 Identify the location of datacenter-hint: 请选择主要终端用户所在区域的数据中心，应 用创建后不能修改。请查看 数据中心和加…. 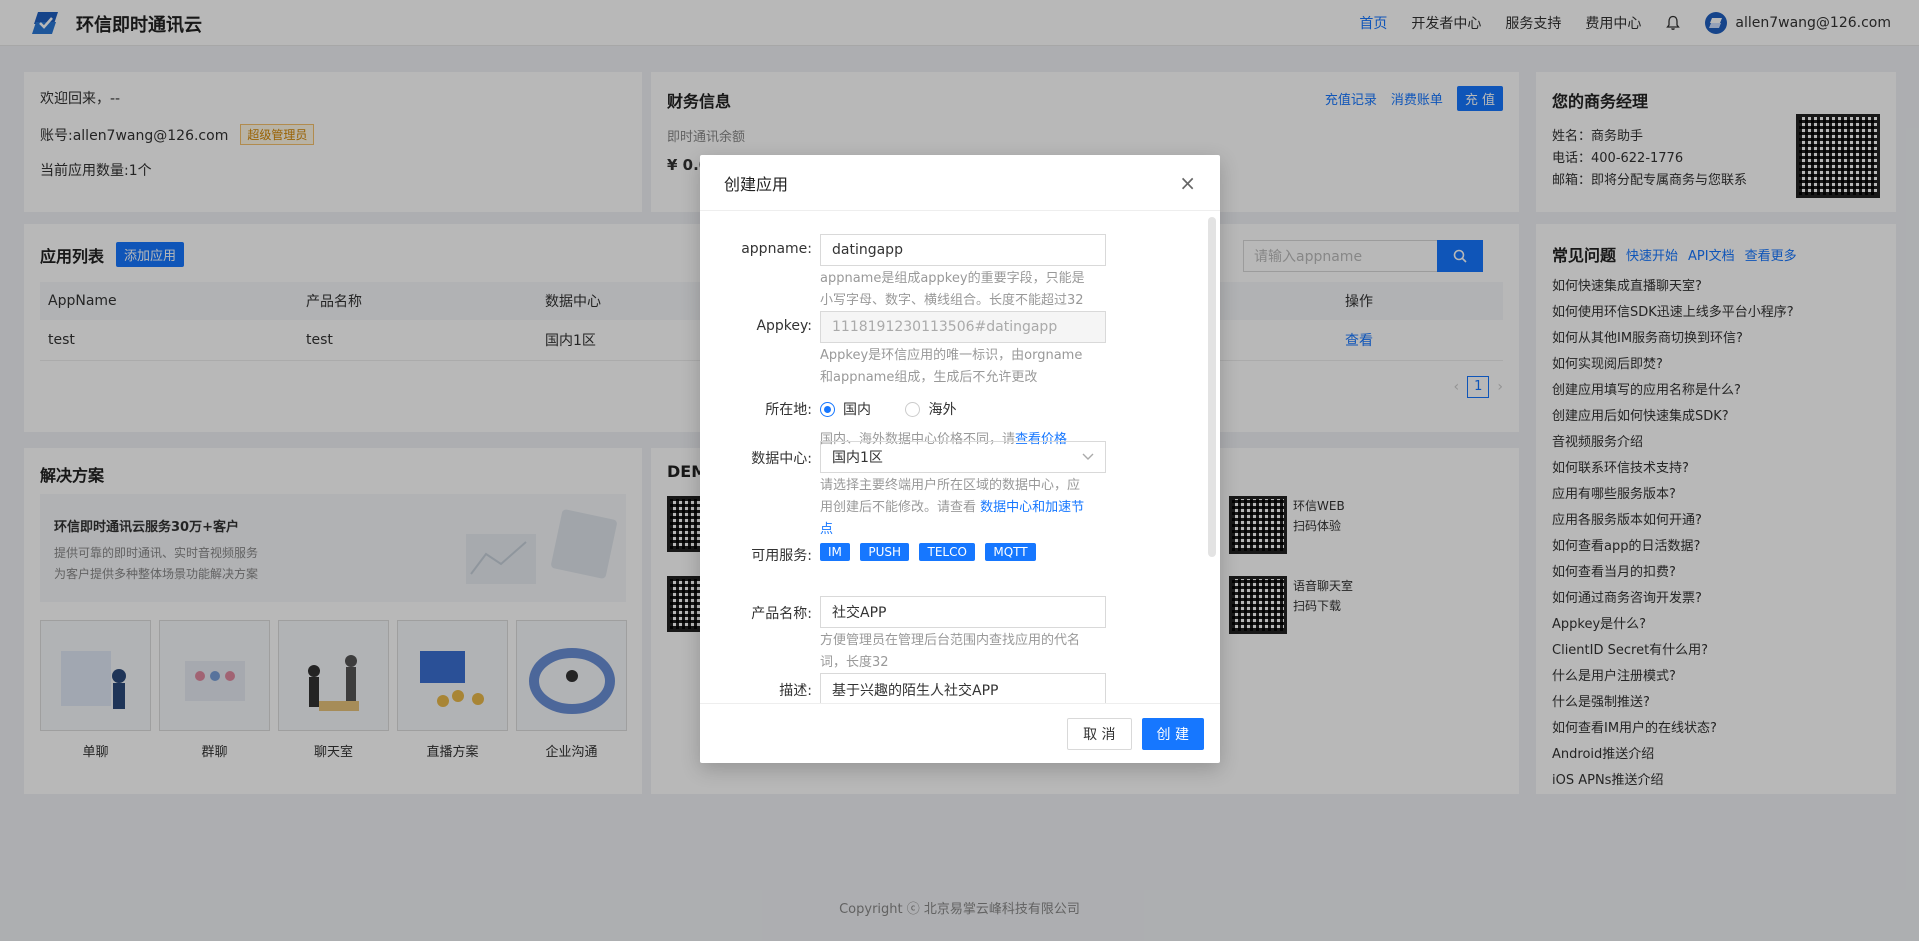
(963, 508).